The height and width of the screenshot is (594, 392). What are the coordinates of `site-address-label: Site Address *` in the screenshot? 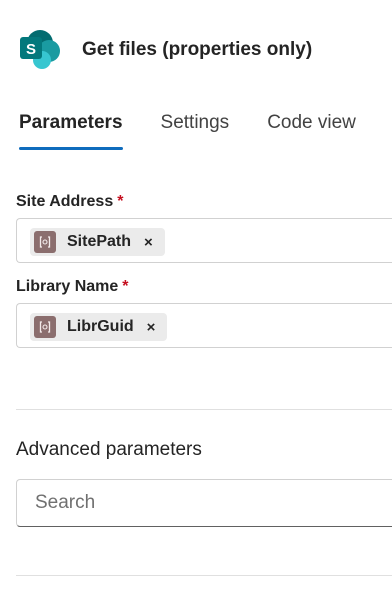 It's located at (69, 202).